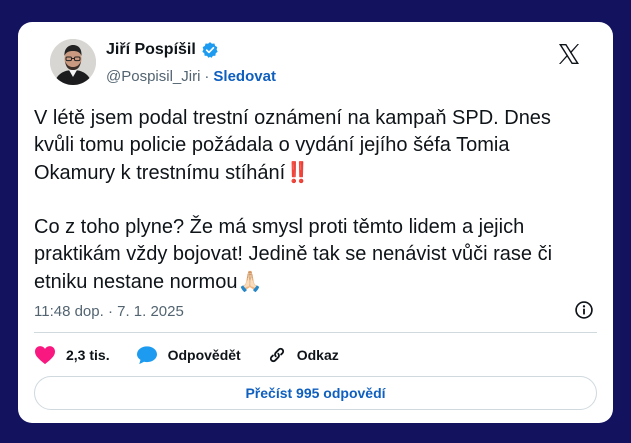  What do you see at coordinates (276, 355) in the screenshot?
I see `link-icon` at bounding box center [276, 355].